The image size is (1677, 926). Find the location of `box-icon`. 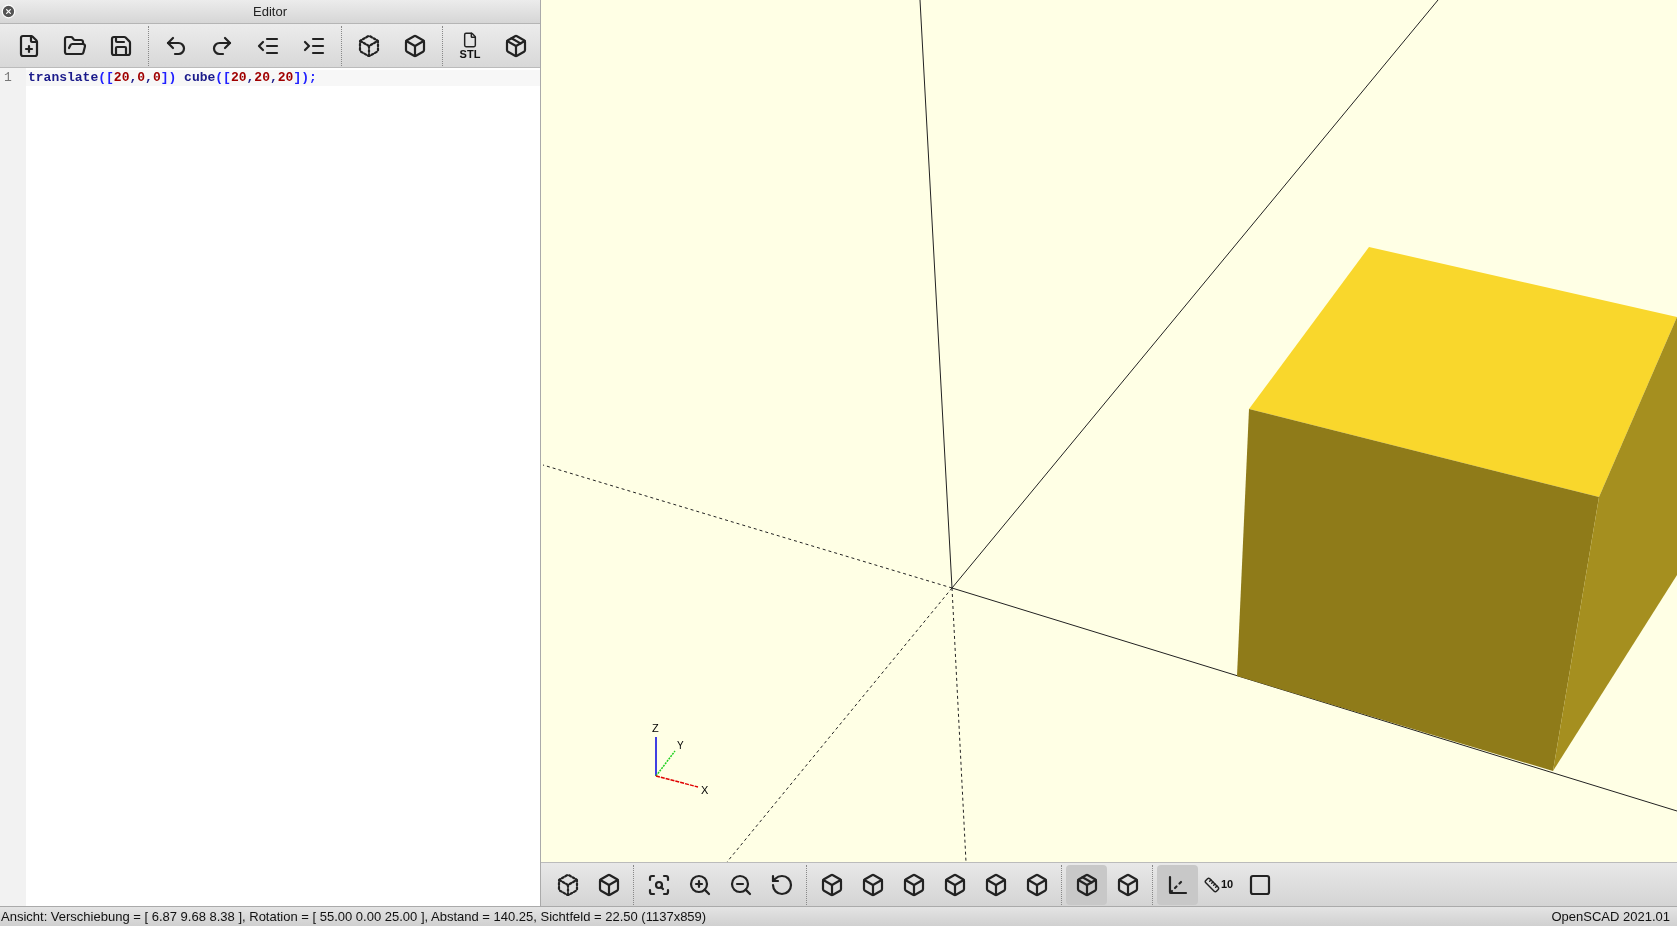

box-icon is located at coordinates (516, 45).